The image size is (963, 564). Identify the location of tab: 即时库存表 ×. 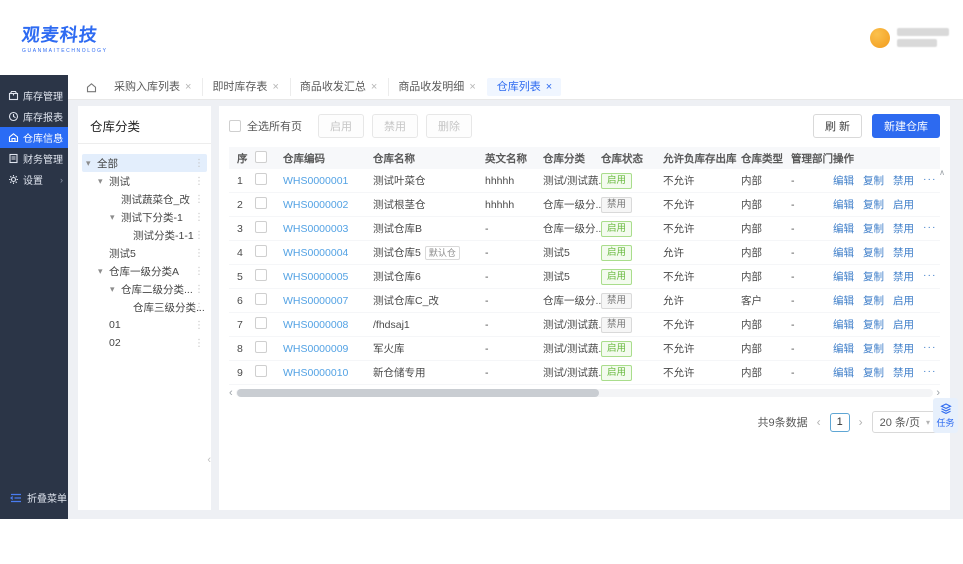
(244, 87).